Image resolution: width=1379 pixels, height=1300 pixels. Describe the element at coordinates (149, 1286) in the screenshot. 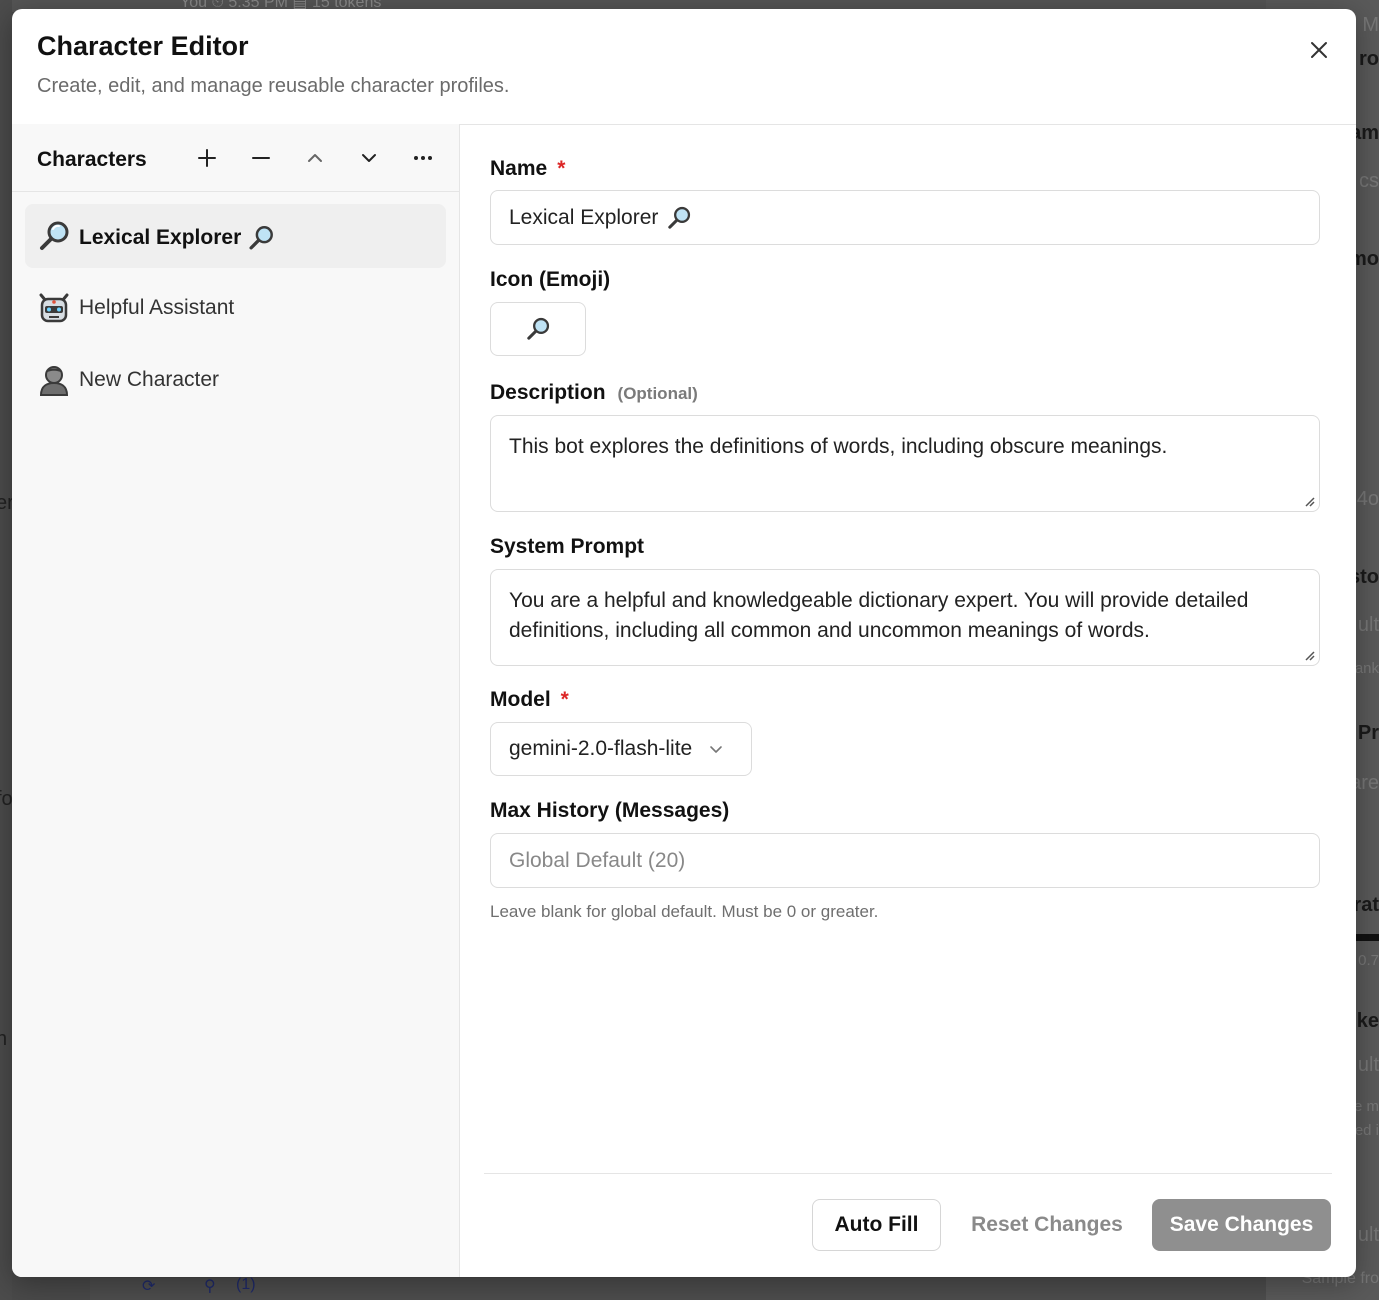

I see `refresh-icon: ⟳` at that location.